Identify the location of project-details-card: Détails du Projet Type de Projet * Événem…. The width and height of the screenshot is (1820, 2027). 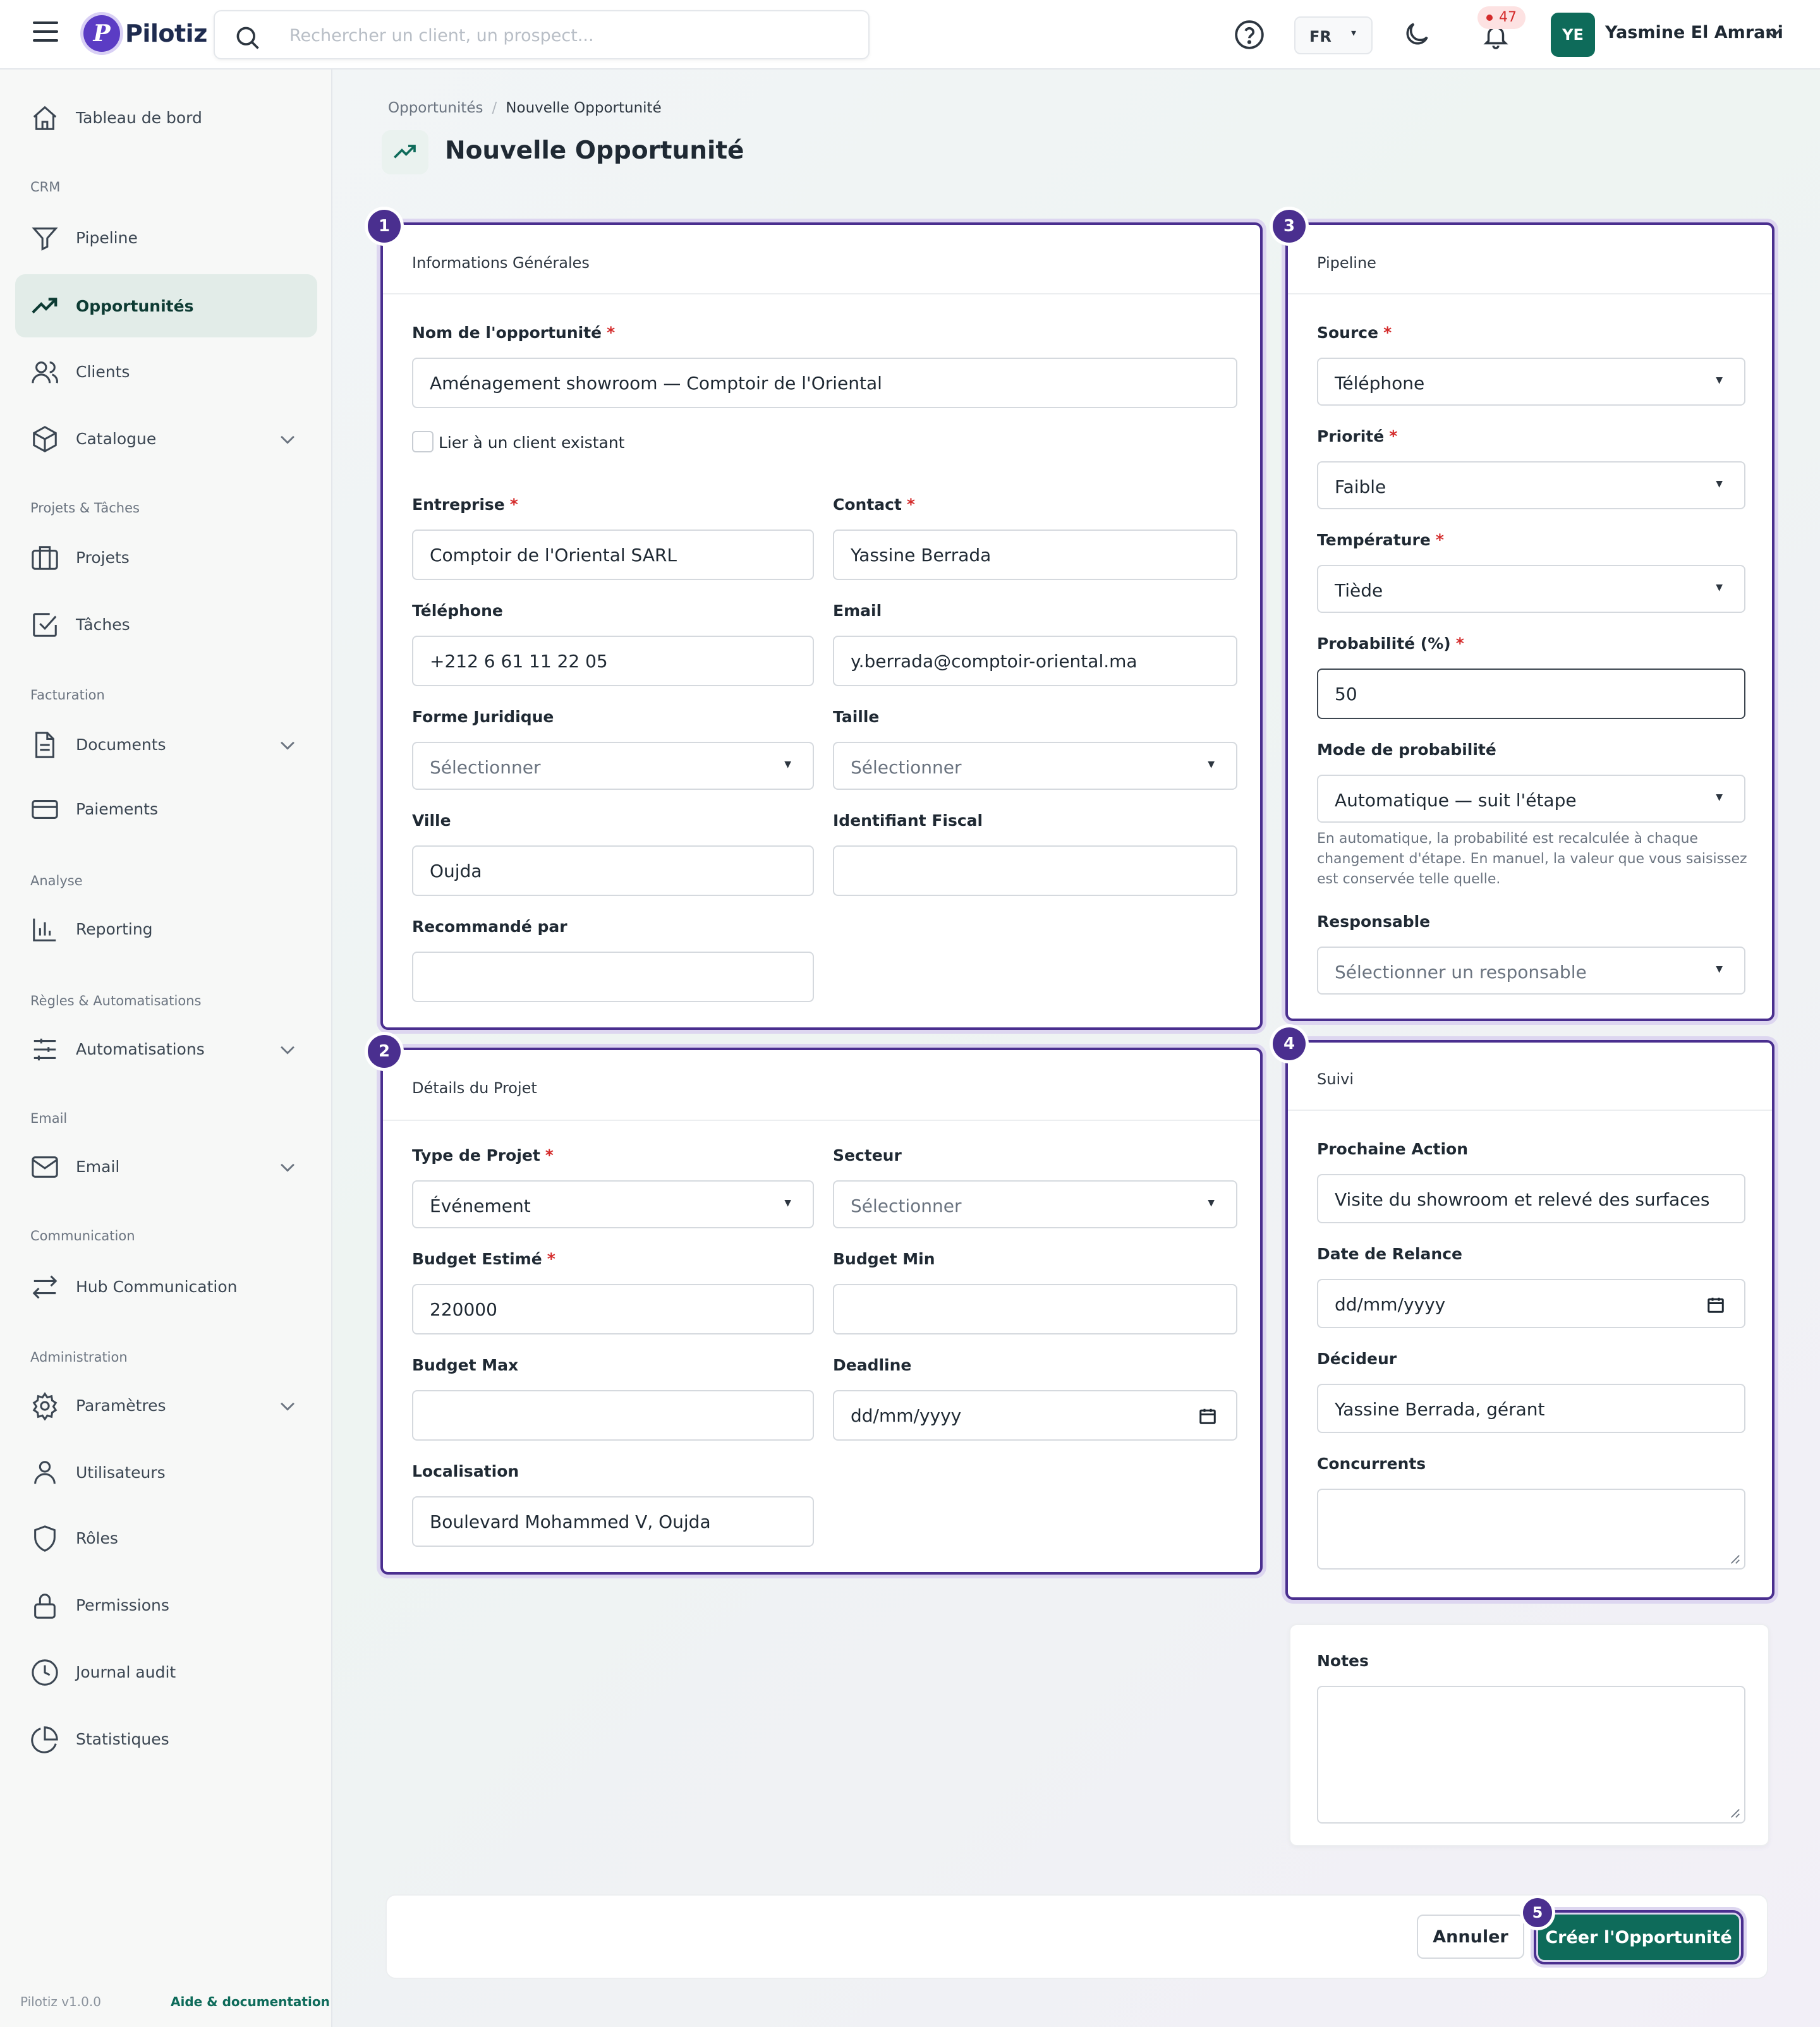
(821, 1311).